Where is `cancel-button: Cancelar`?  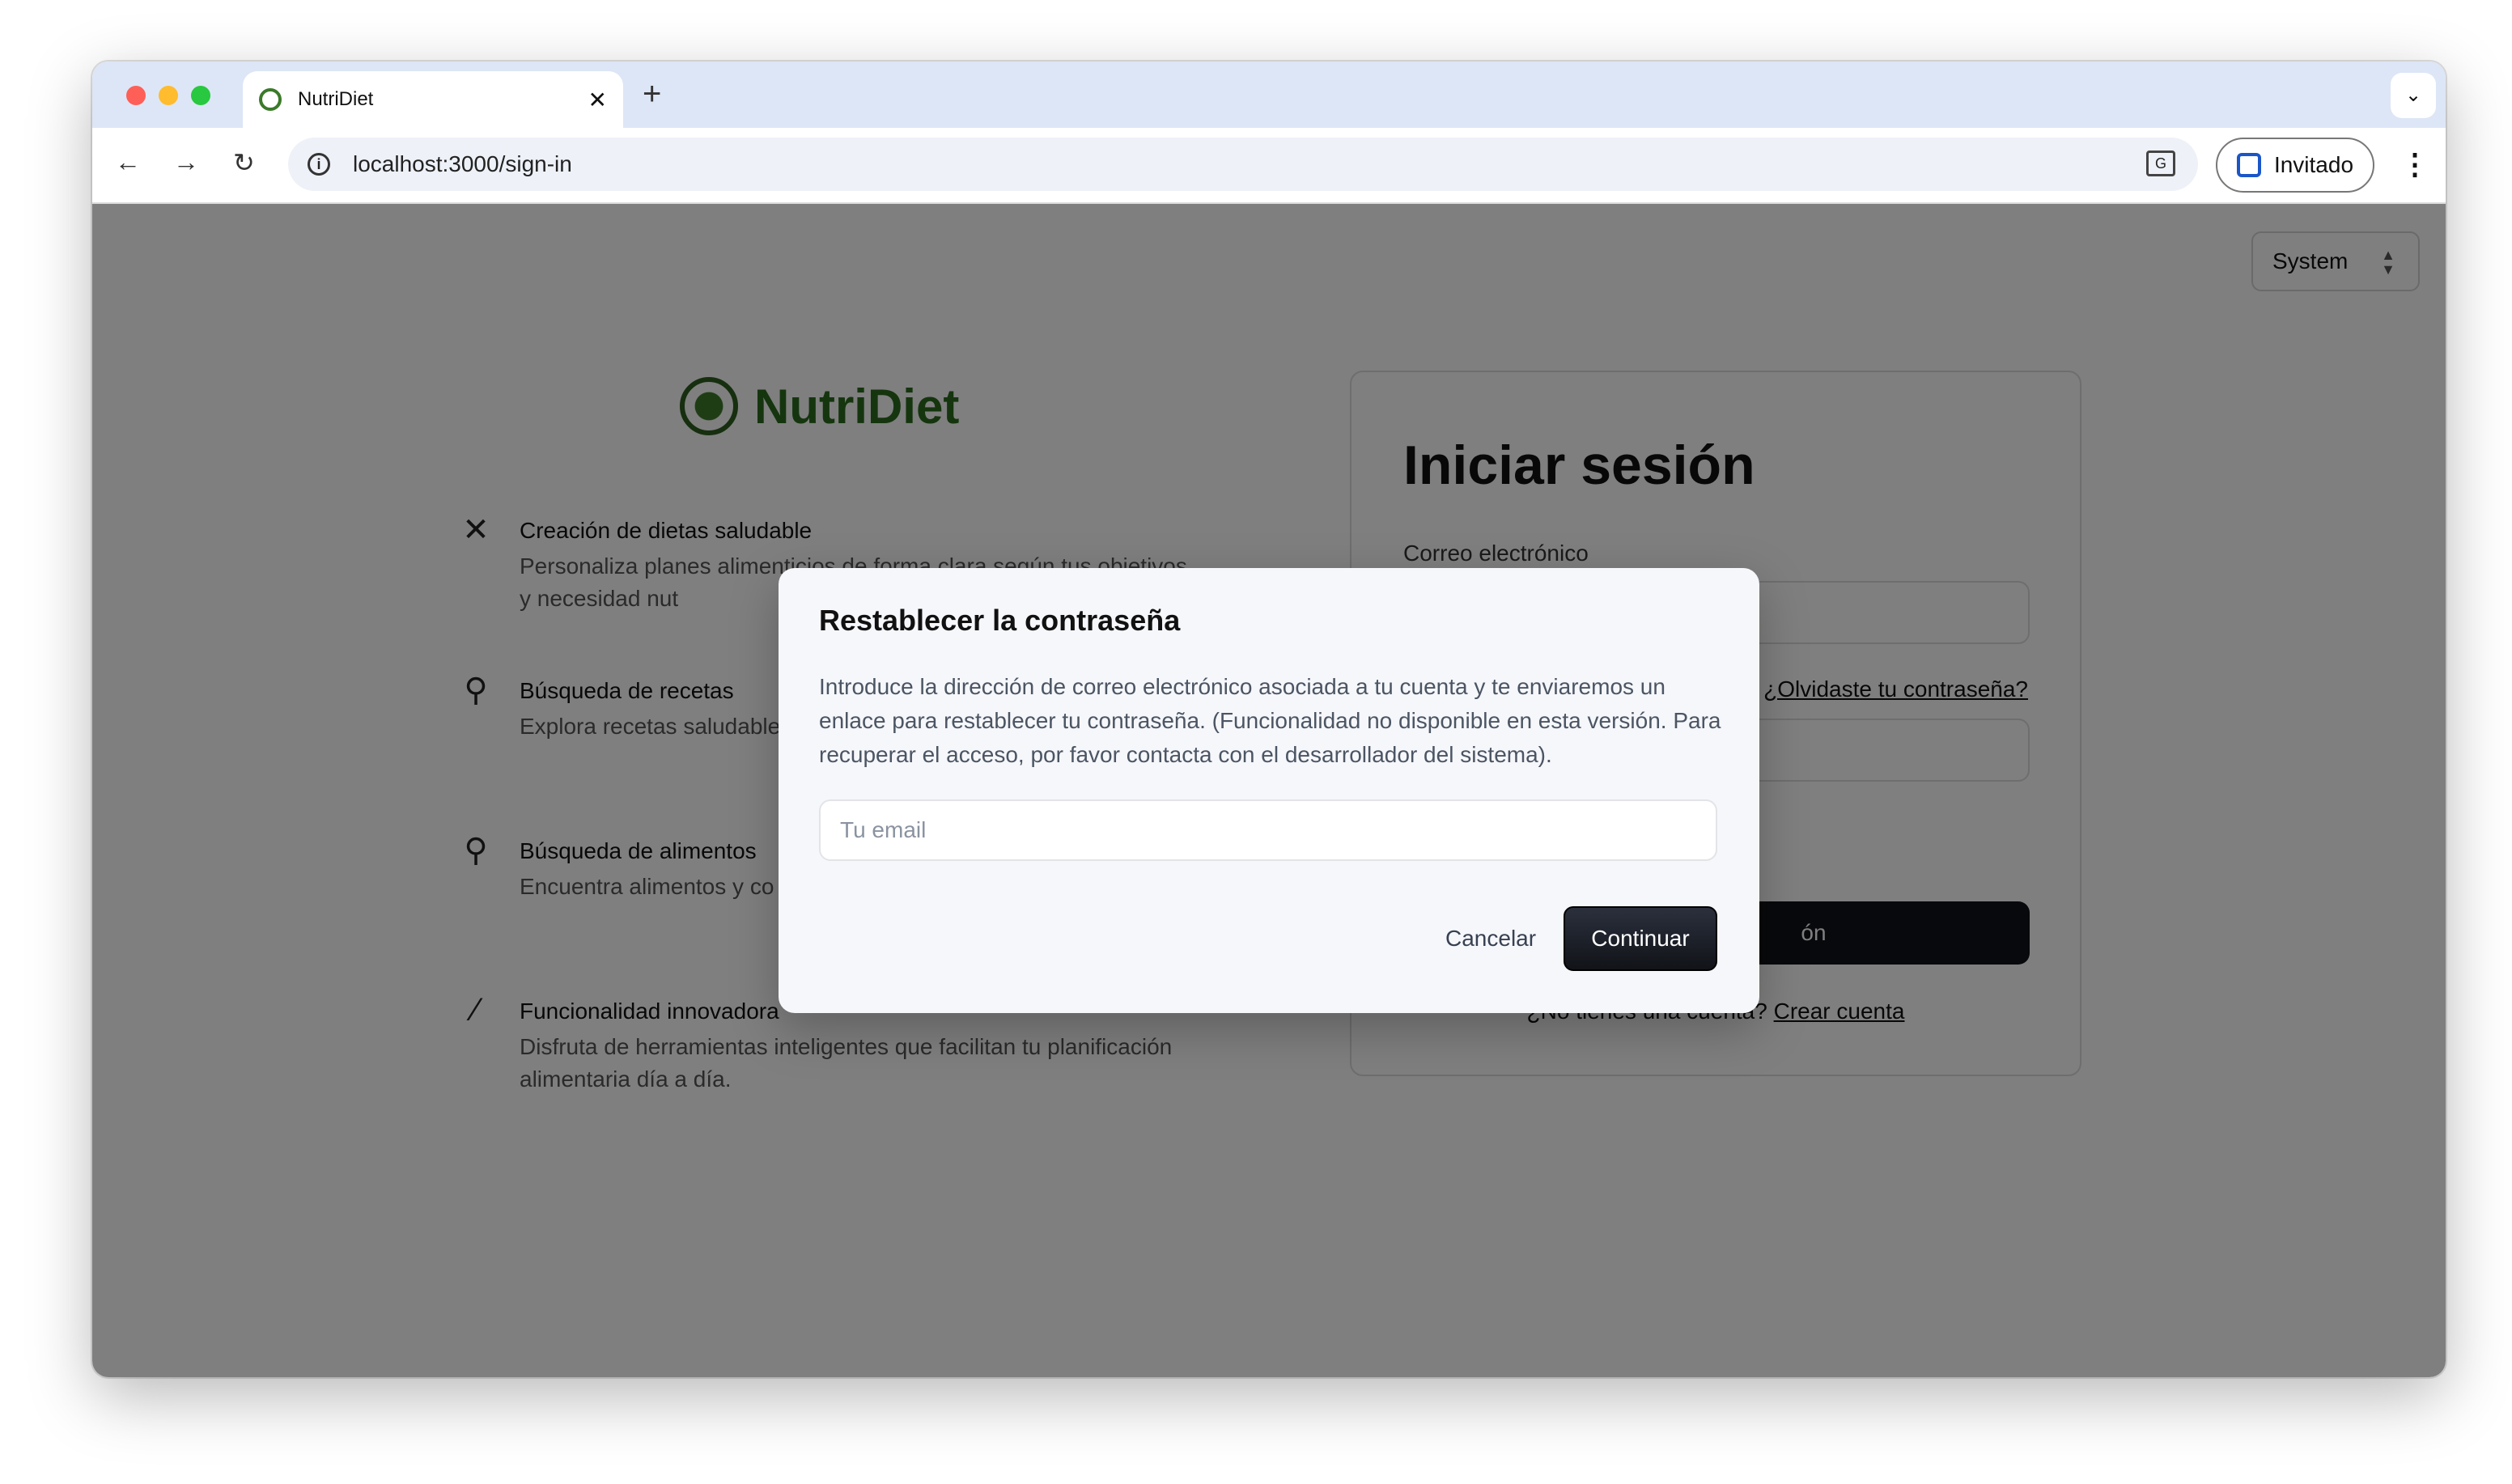
cancel-button: Cancelar is located at coordinates (1490, 939).